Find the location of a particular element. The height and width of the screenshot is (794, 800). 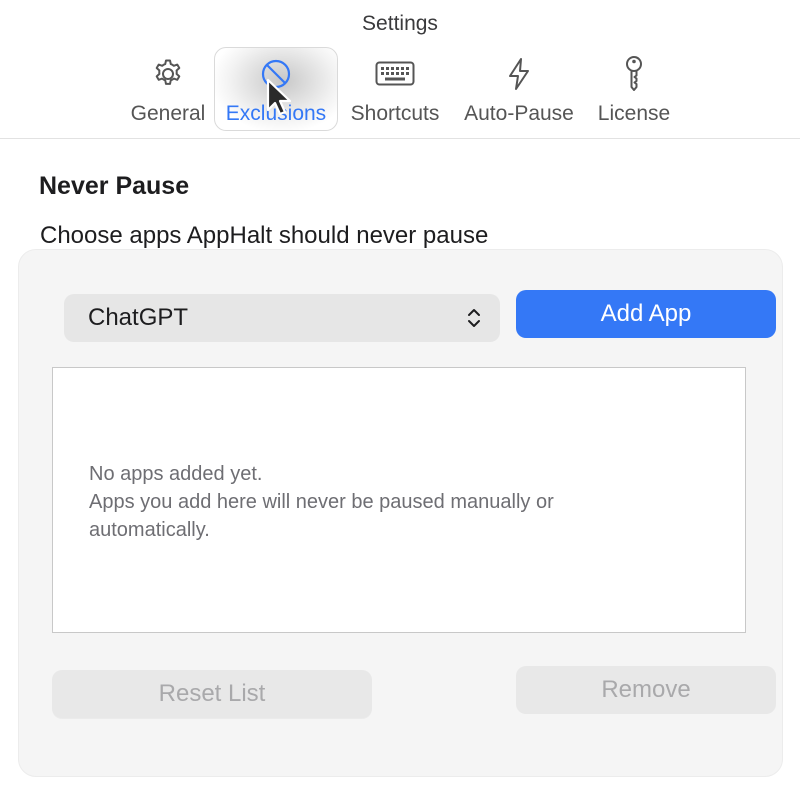

tab-label: Auto-Pause is located at coordinates (519, 113).